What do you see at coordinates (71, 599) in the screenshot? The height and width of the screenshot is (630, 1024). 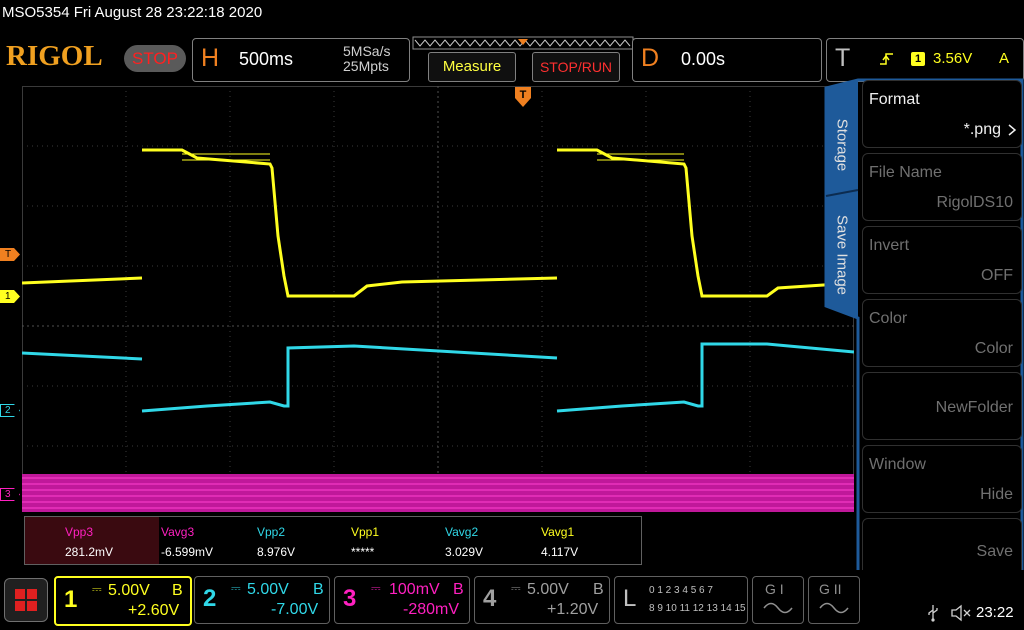 I see `ch1-number: 1` at bounding box center [71, 599].